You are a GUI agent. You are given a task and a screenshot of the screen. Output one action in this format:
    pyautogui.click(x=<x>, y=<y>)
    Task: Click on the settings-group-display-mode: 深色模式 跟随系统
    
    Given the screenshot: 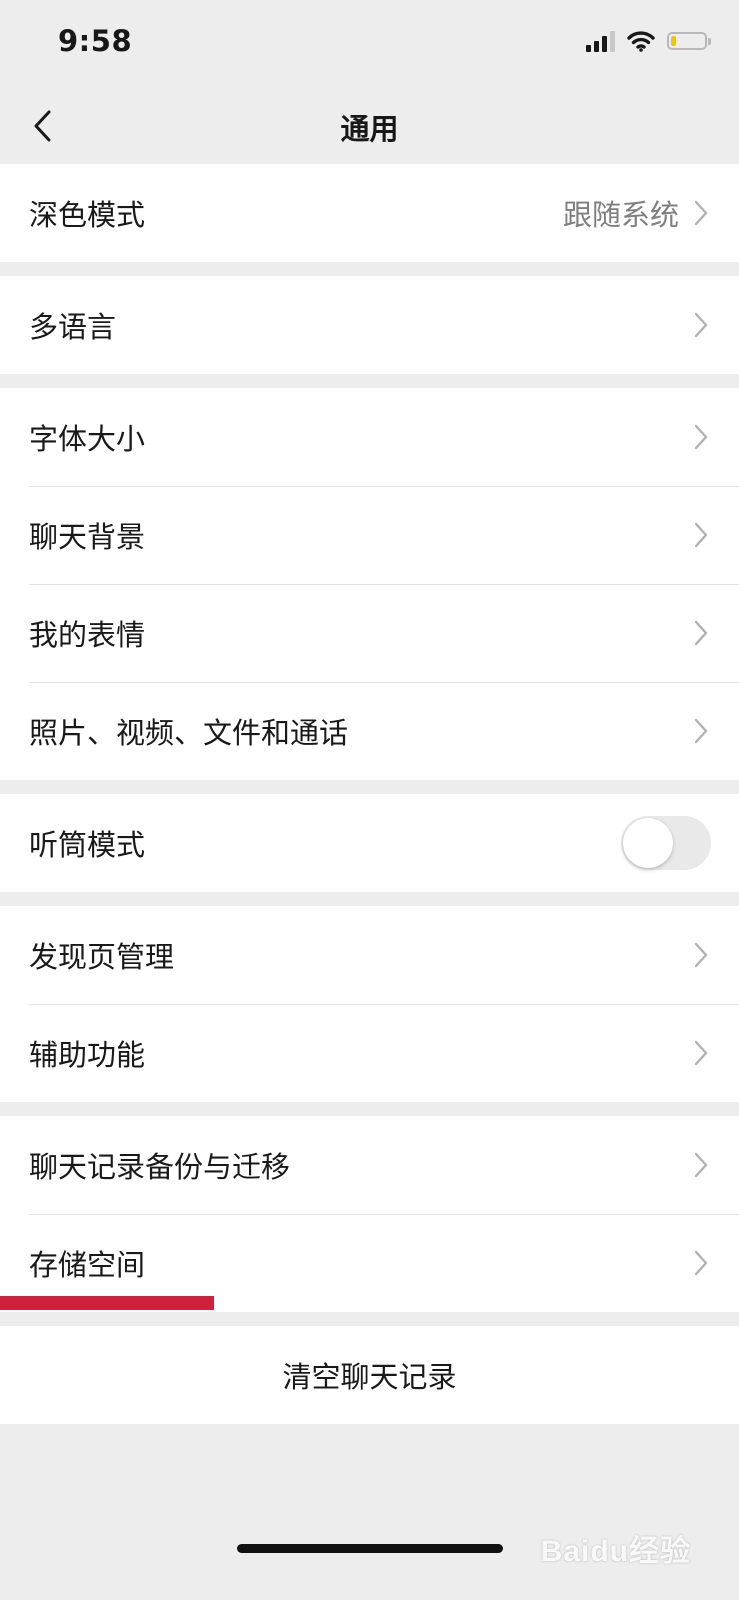 What is the action you would take?
    pyautogui.click(x=369, y=213)
    